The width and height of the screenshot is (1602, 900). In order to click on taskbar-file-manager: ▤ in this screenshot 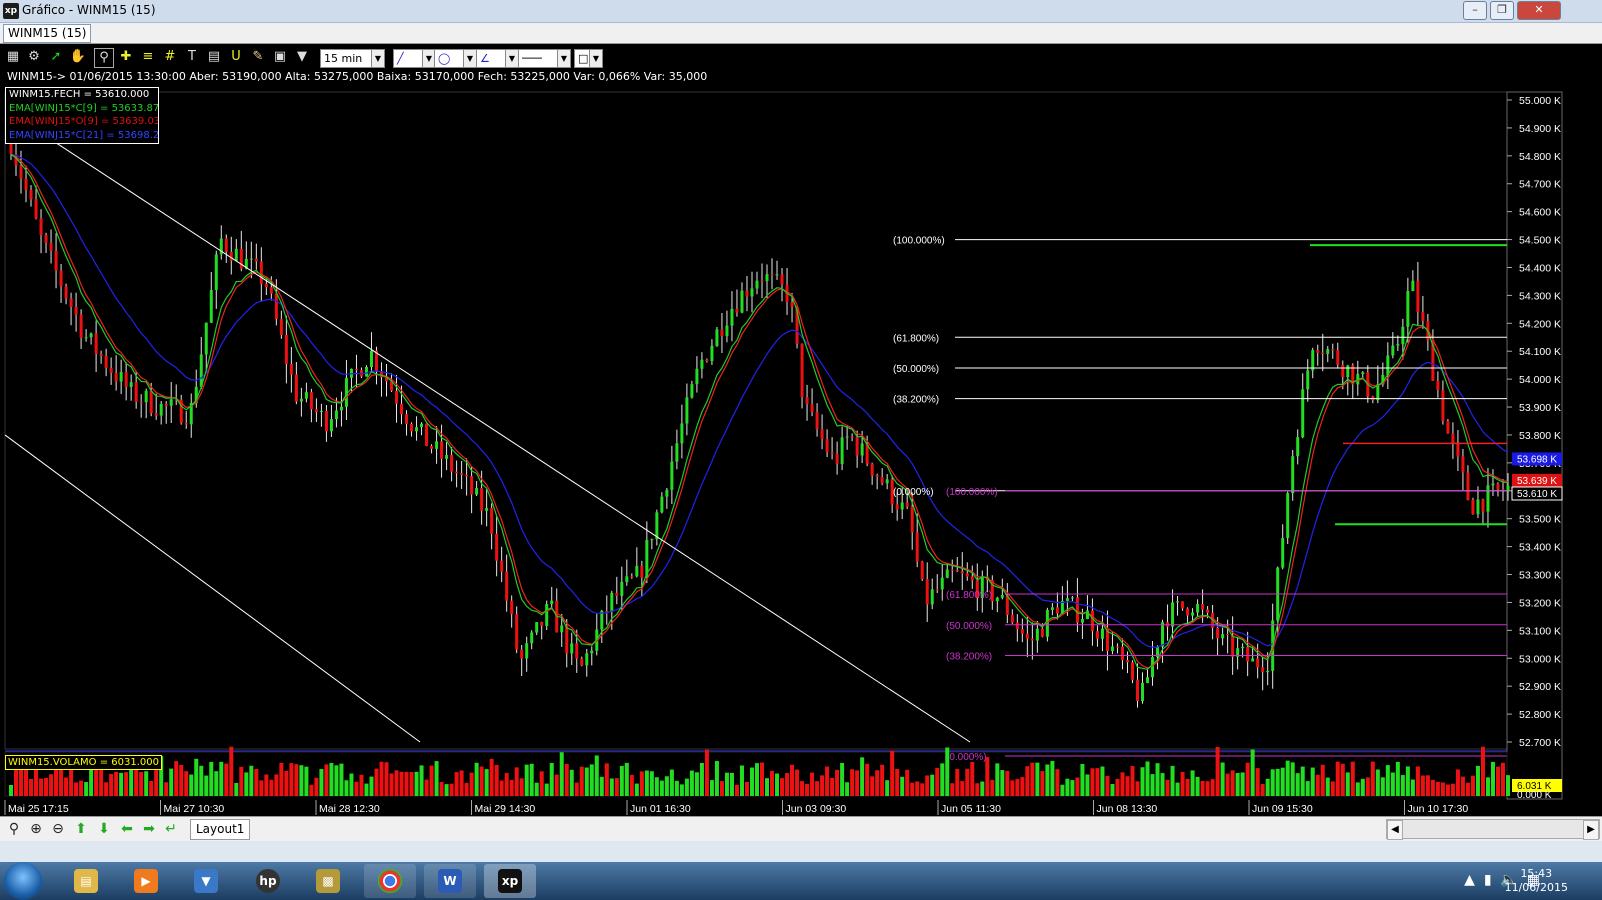, I will do `click(86, 881)`.